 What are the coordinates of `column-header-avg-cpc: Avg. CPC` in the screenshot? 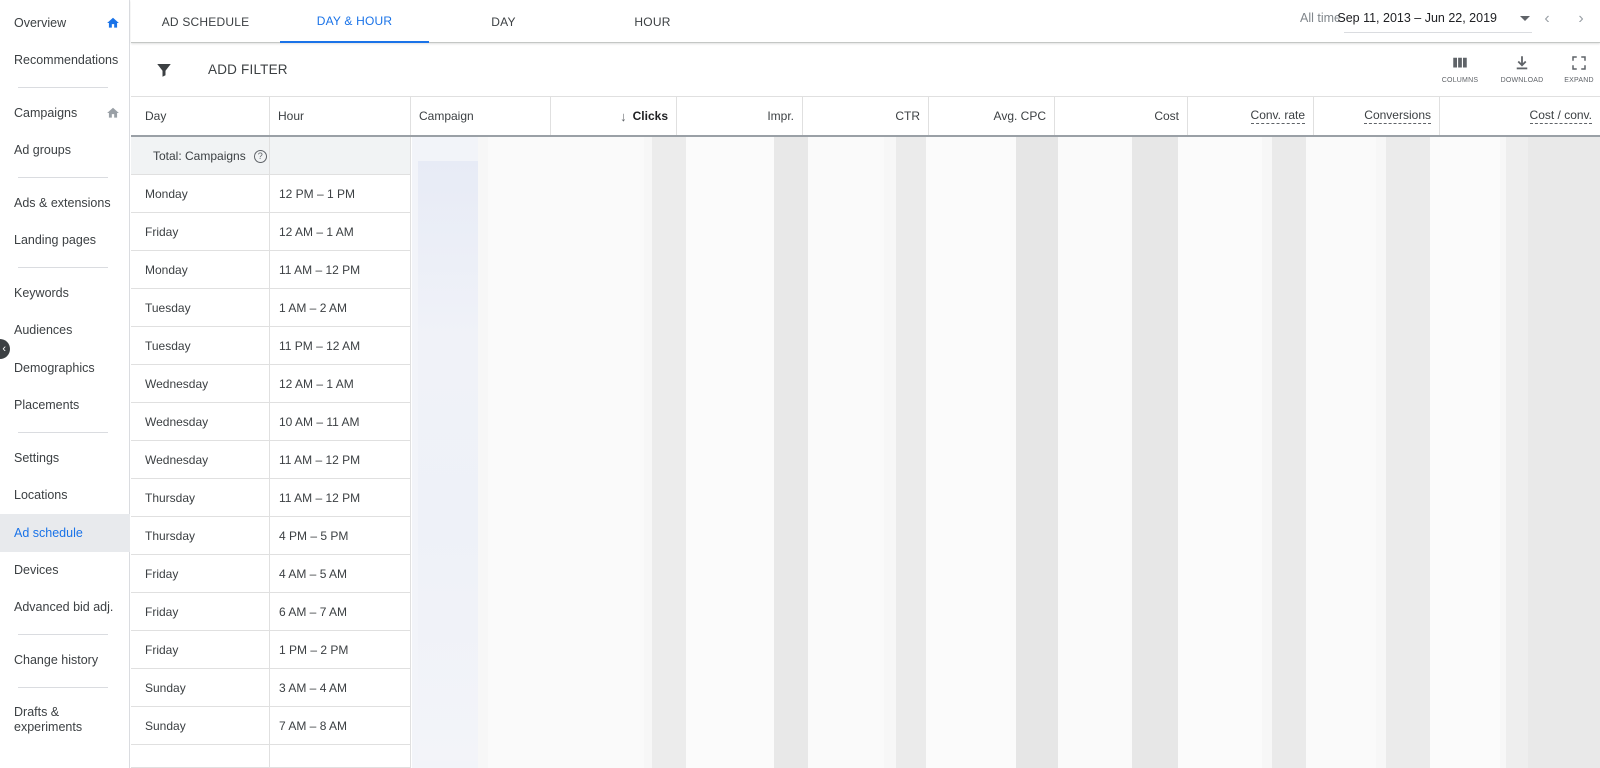 It's located at (992, 116).